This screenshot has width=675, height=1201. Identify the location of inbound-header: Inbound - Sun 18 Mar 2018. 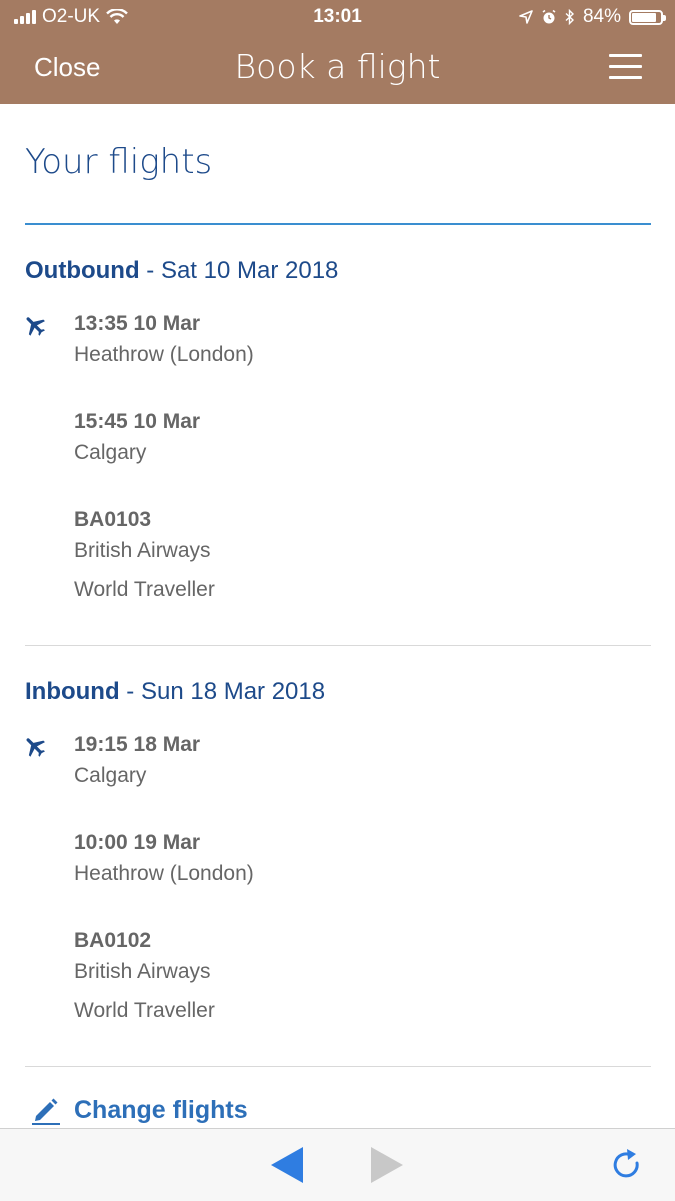
(175, 692).